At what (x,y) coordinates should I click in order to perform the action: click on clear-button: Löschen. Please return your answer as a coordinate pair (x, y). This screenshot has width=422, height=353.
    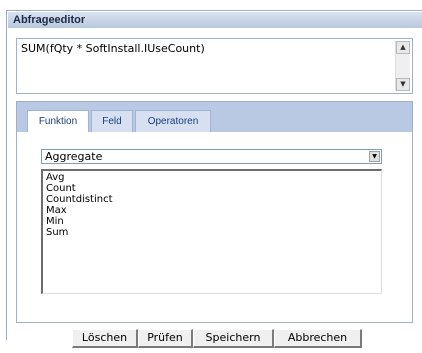
    Looking at the image, I should click on (105, 338).